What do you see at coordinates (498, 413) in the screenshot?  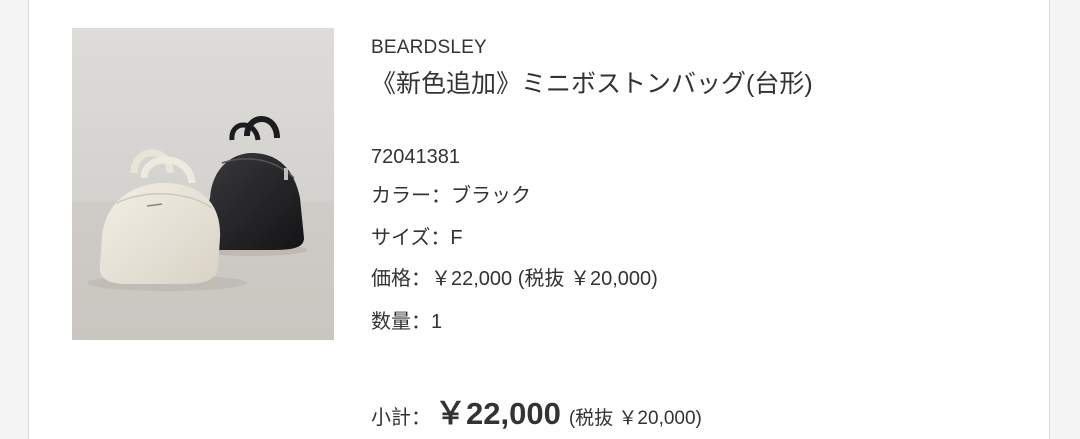 I see `subtotal-amount: ￥22,000` at bounding box center [498, 413].